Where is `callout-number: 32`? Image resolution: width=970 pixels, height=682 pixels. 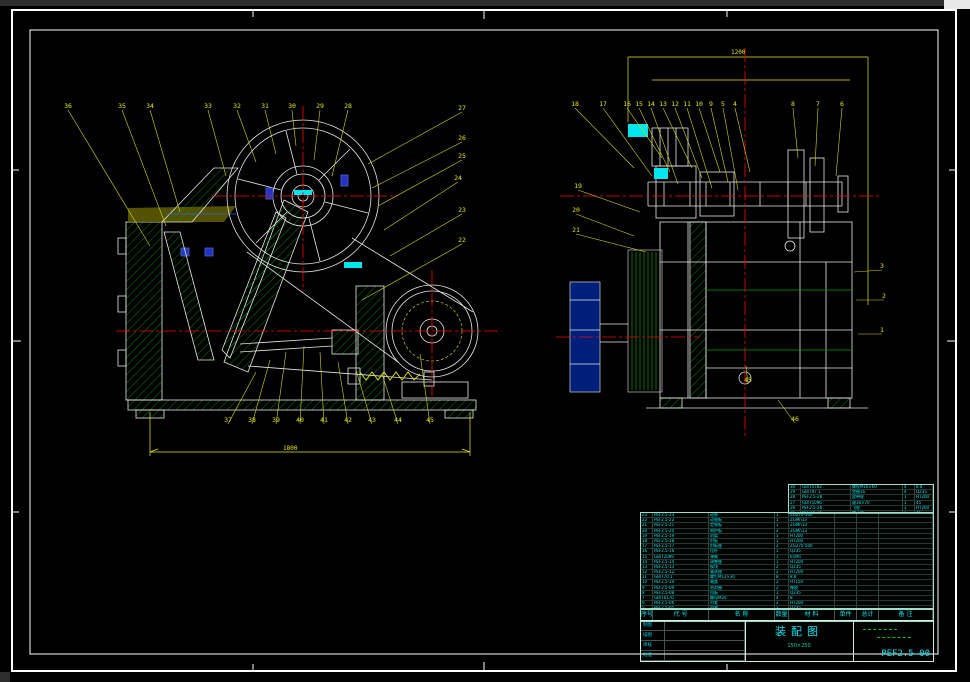
callout-number: 32 is located at coordinates (237, 106).